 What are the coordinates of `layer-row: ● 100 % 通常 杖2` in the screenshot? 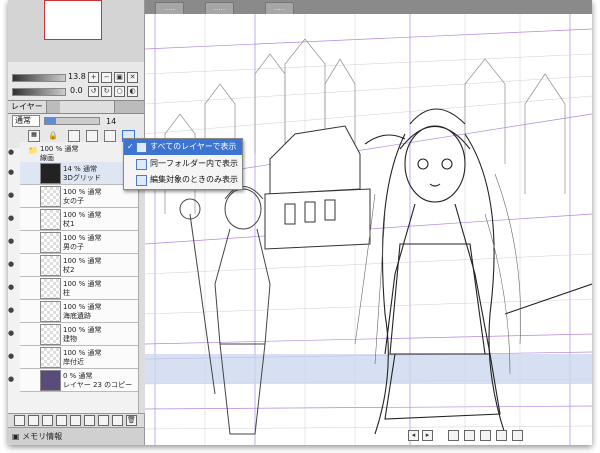 It's located at (73, 265).